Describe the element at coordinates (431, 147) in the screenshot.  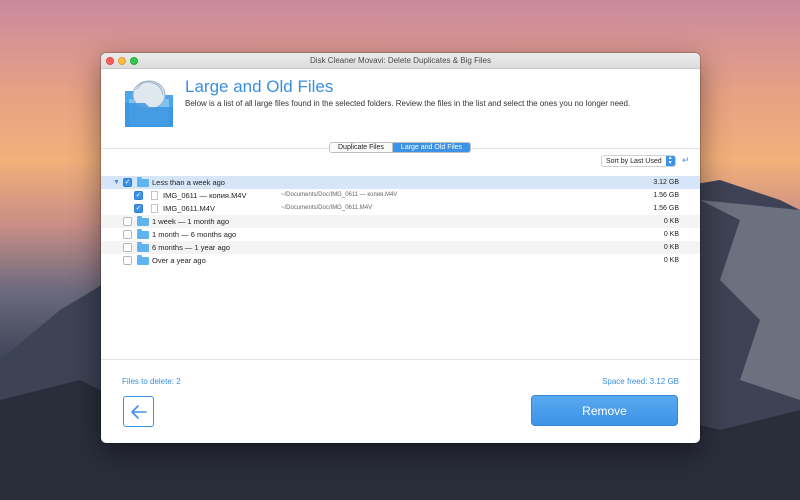
I see `tab-large-and-old-files: Large and Old Files` at that location.